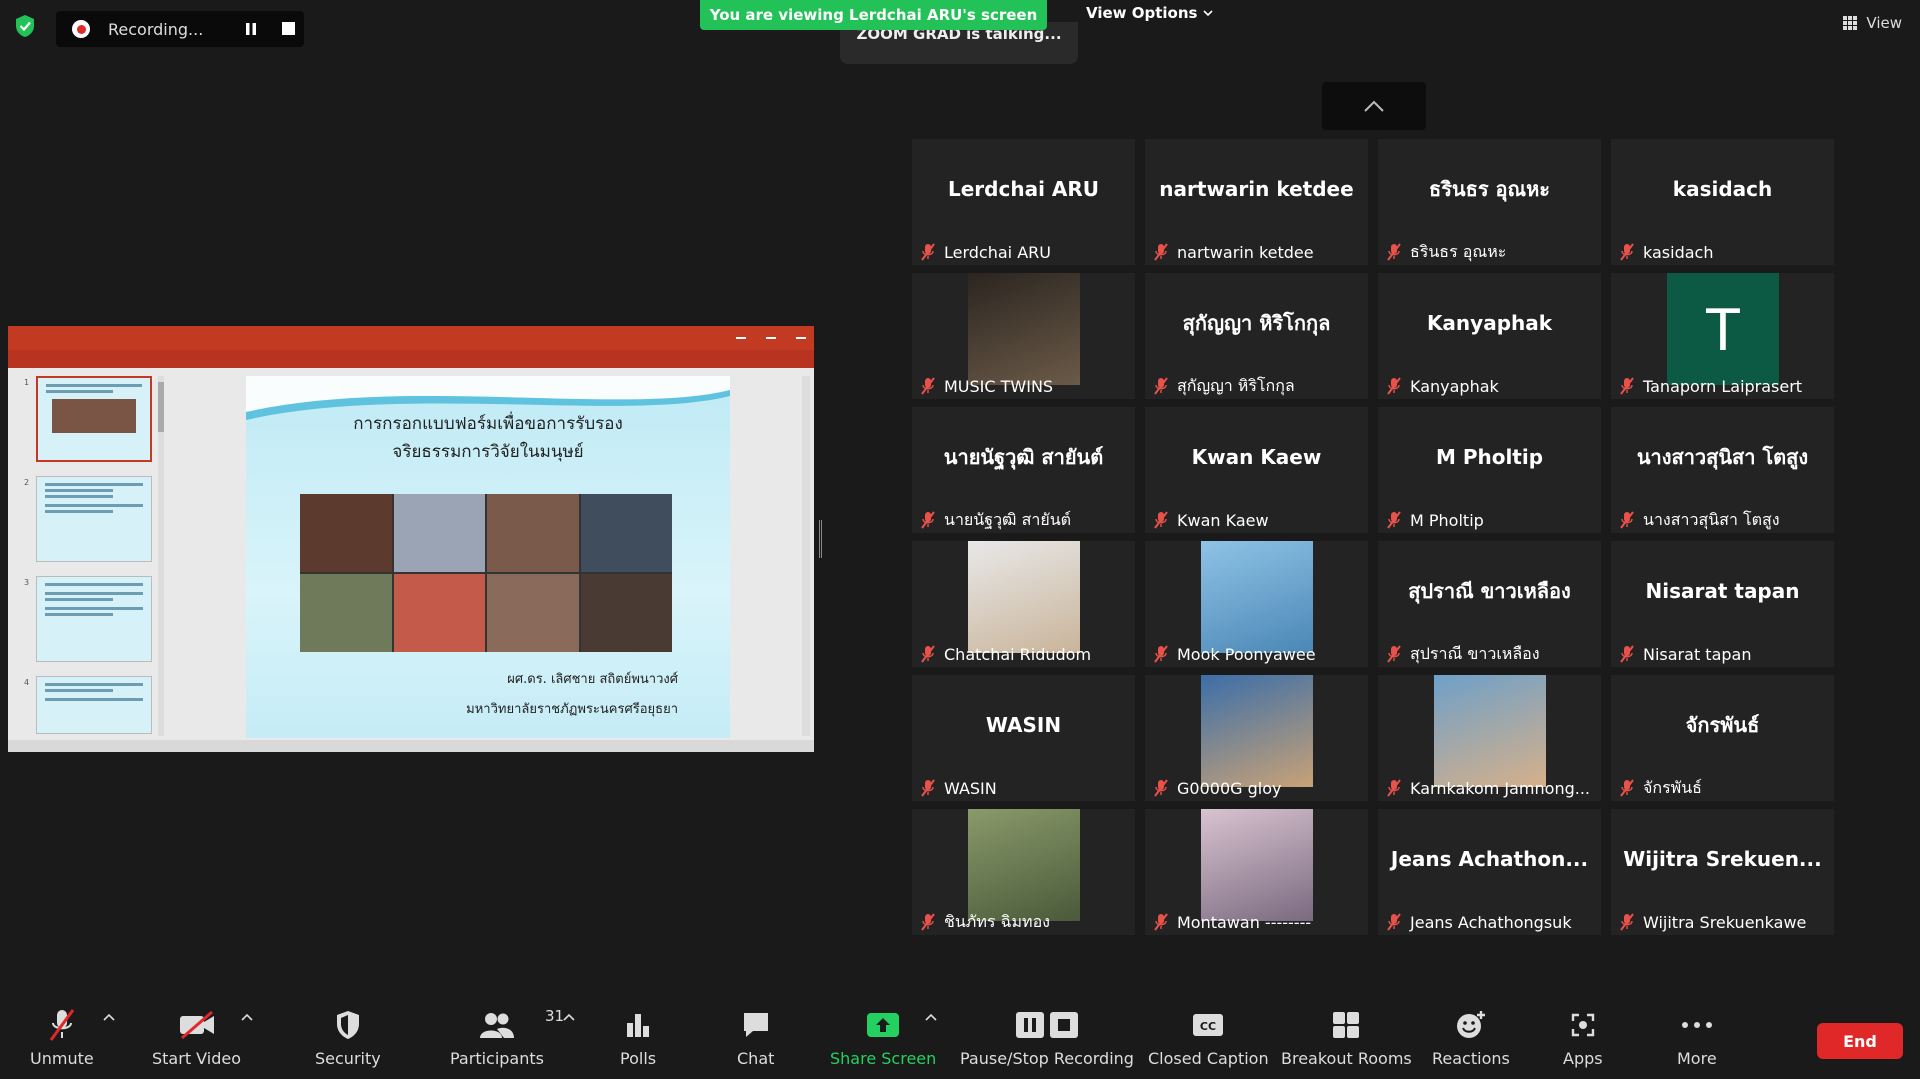 The width and height of the screenshot is (1920, 1079). What do you see at coordinates (873, 15) in the screenshot?
I see `viewing-screen-banner: You are viewing Lerdchai ARU's screen` at bounding box center [873, 15].